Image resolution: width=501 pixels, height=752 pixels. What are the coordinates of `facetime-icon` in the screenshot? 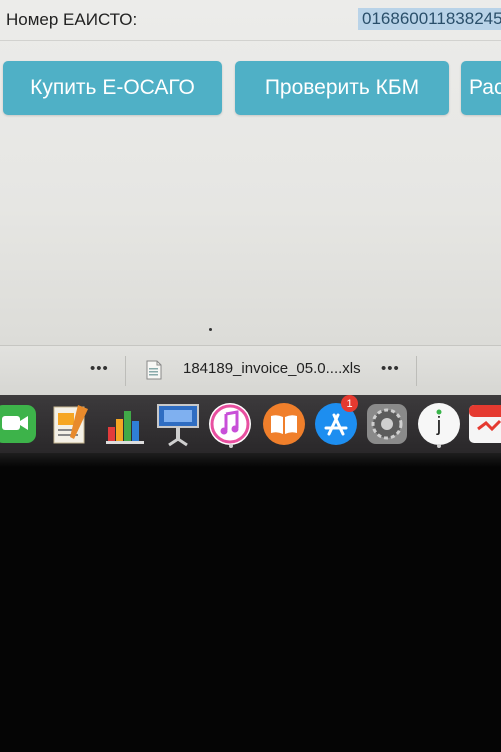 It's located at (19, 424).